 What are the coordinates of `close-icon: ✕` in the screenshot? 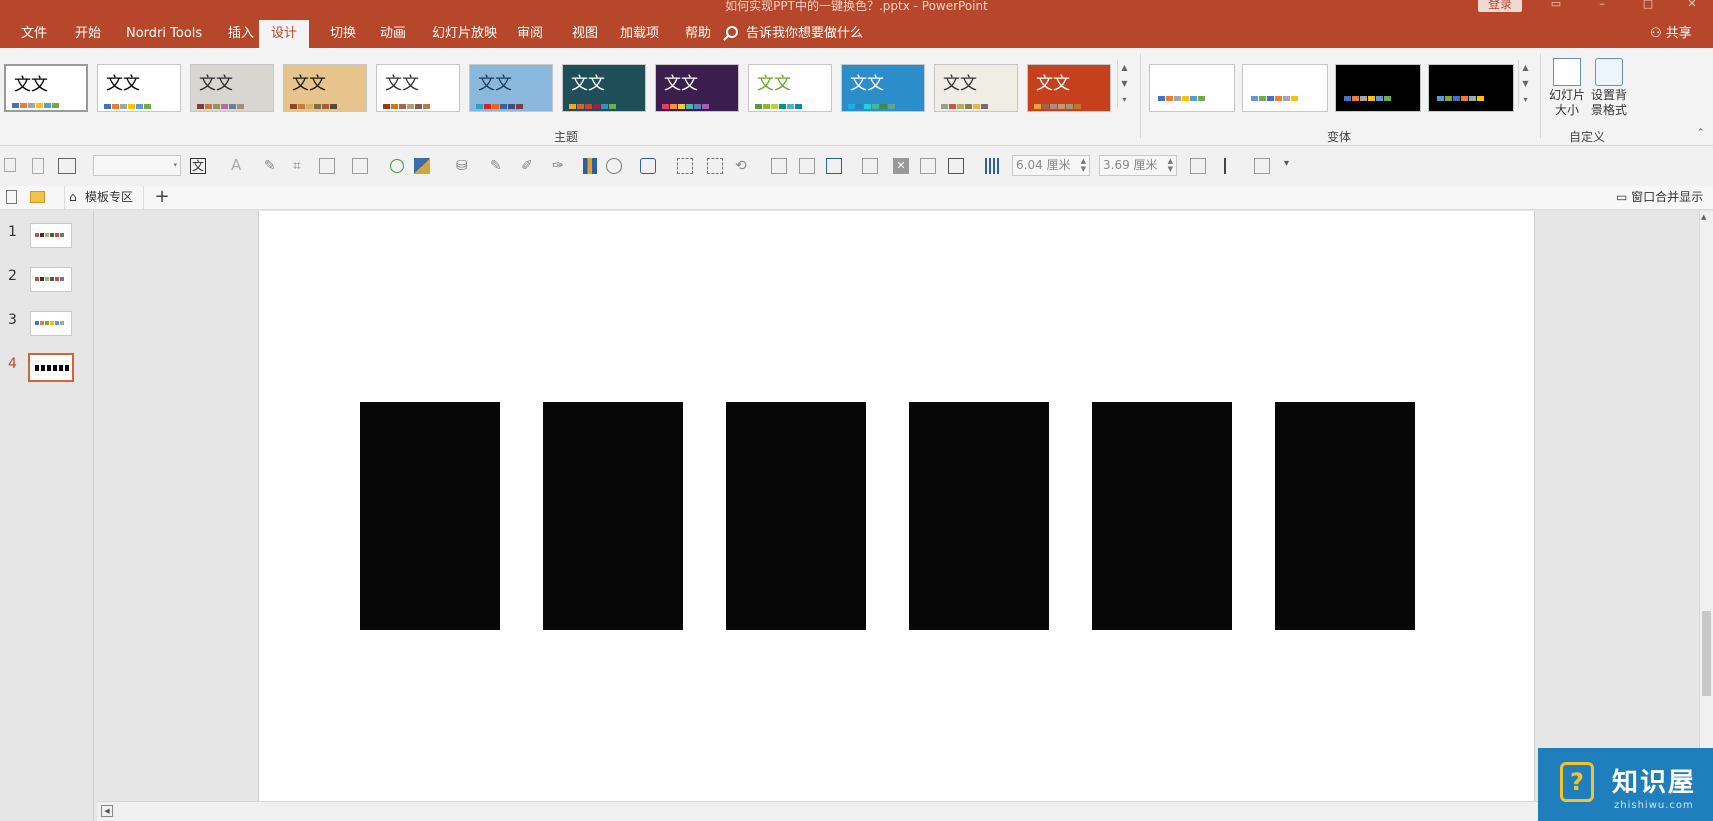 It's located at (1692, 5).